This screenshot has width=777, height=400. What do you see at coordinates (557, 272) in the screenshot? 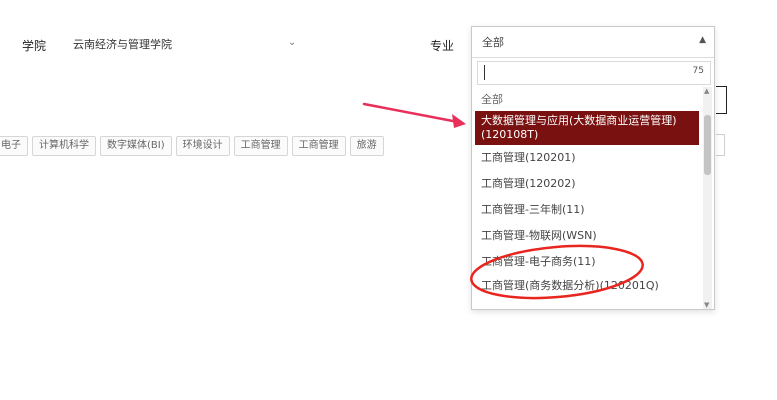
I see `red-circle-annotation` at bounding box center [557, 272].